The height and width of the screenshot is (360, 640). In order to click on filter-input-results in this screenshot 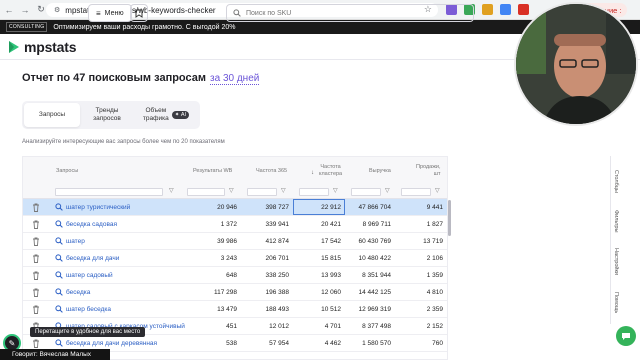, I will do `click(206, 192)`.